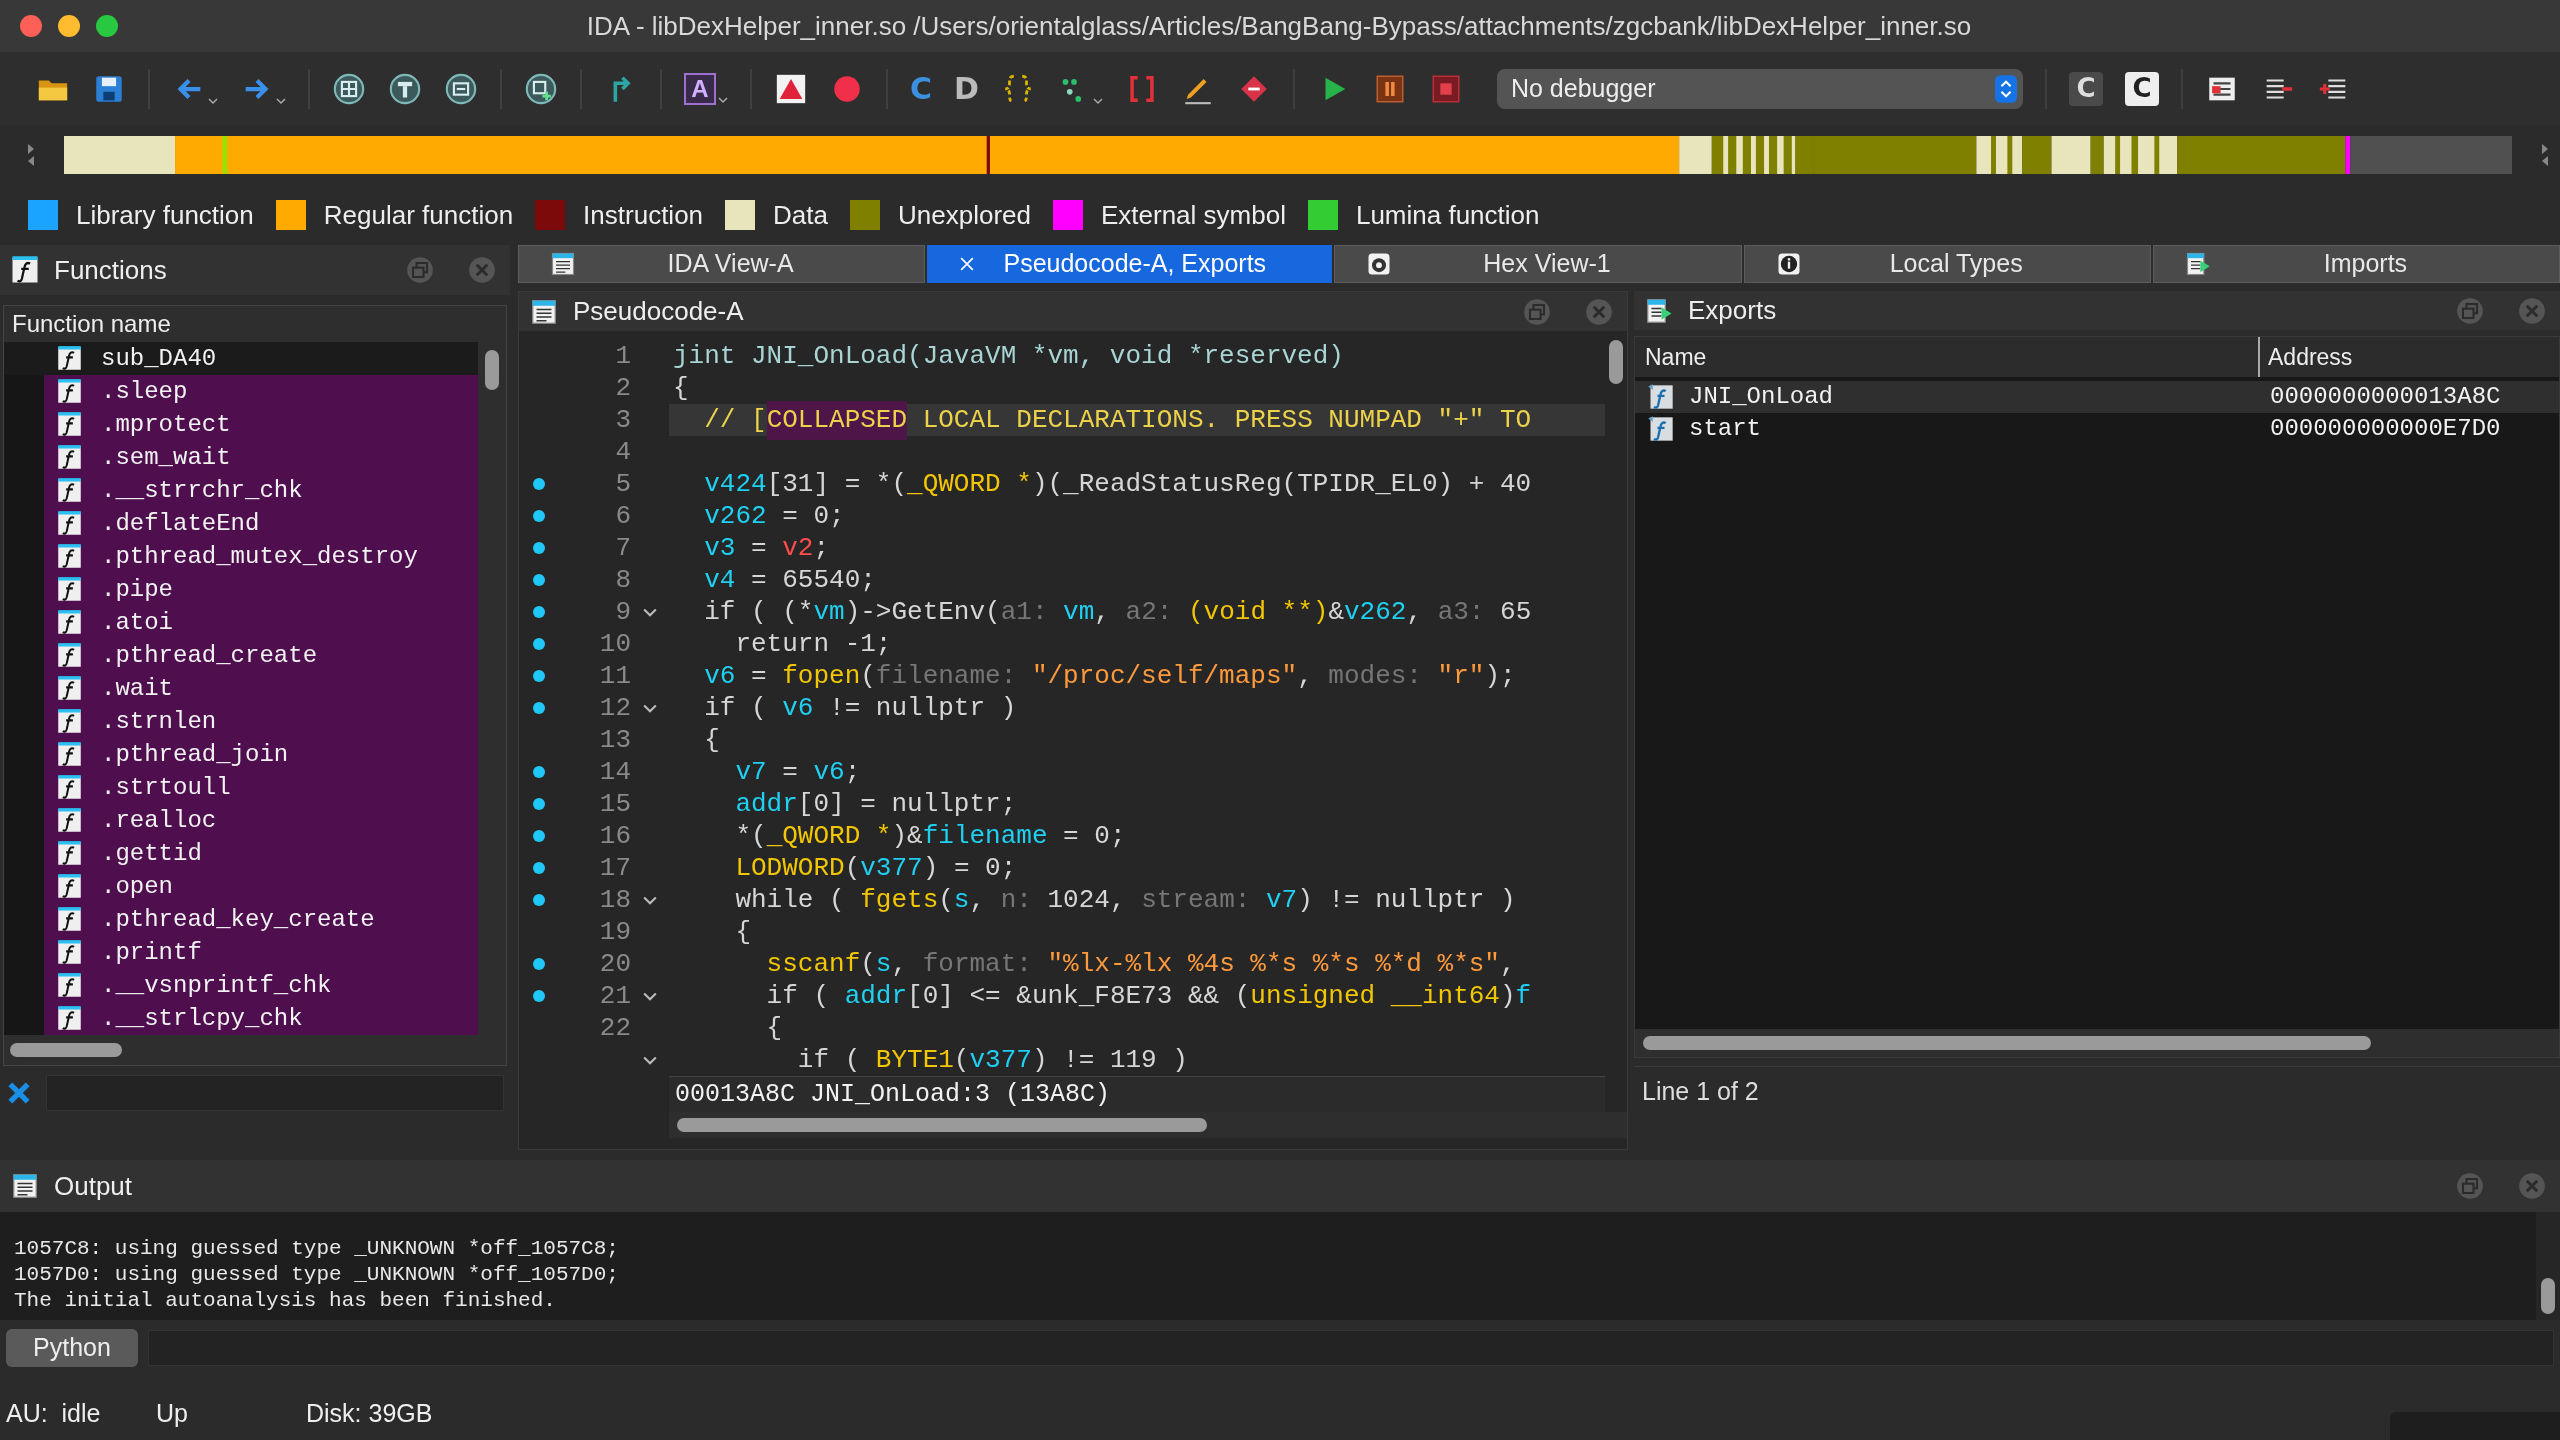 This screenshot has height=1440, width=2560. What do you see at coordinates (317, 1275) in the screenshot?
I see `log-line: 1057D0: using guessed type _UNKNOWN *off_1057D0;` at bounding box center [317, 1275].